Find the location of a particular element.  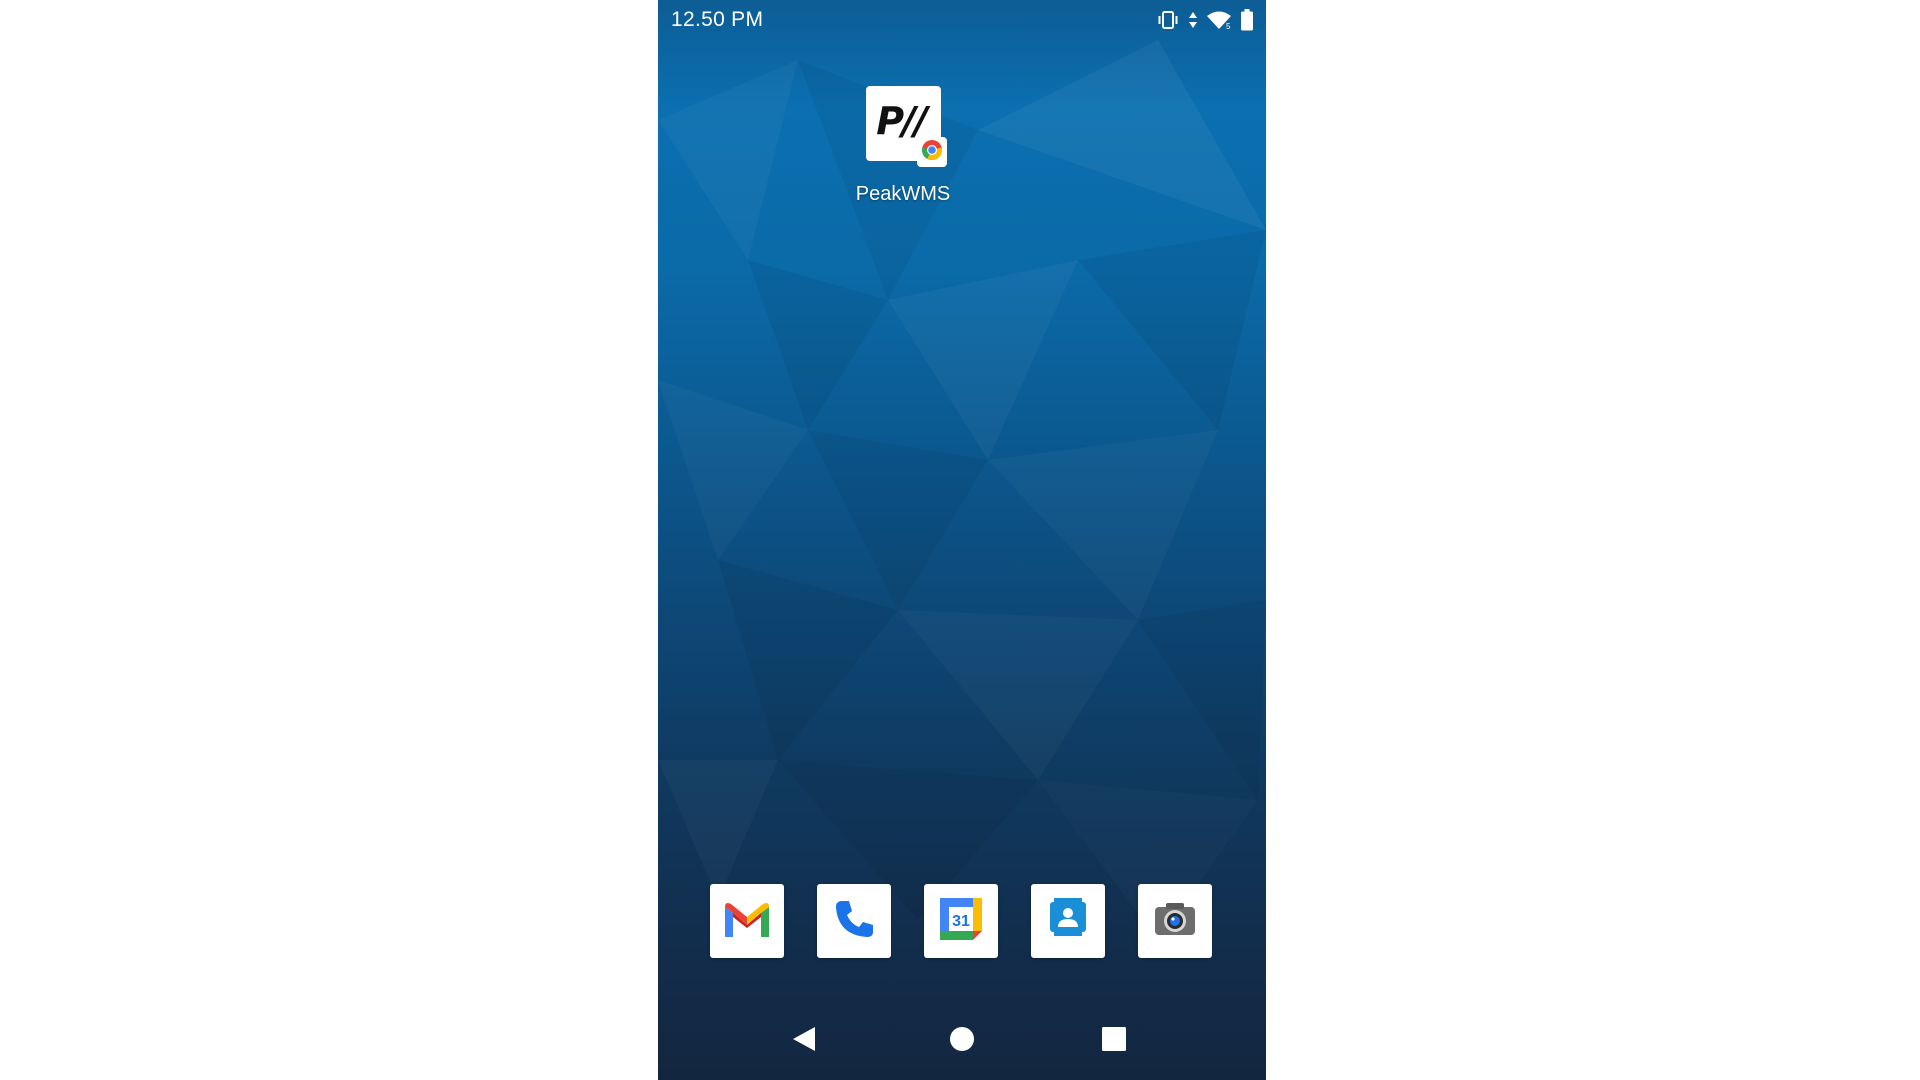

navigation-bar is located at coordinates (962, 1040).